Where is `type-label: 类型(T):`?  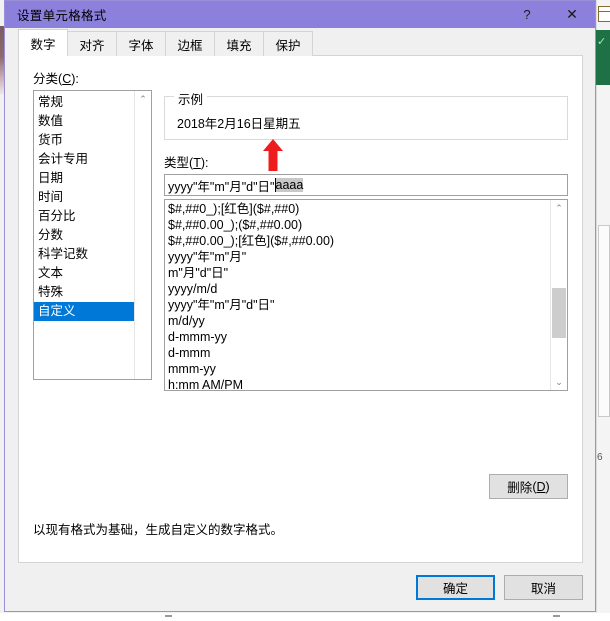
type-label: 类型(T): is located at coordinates (186, 163).